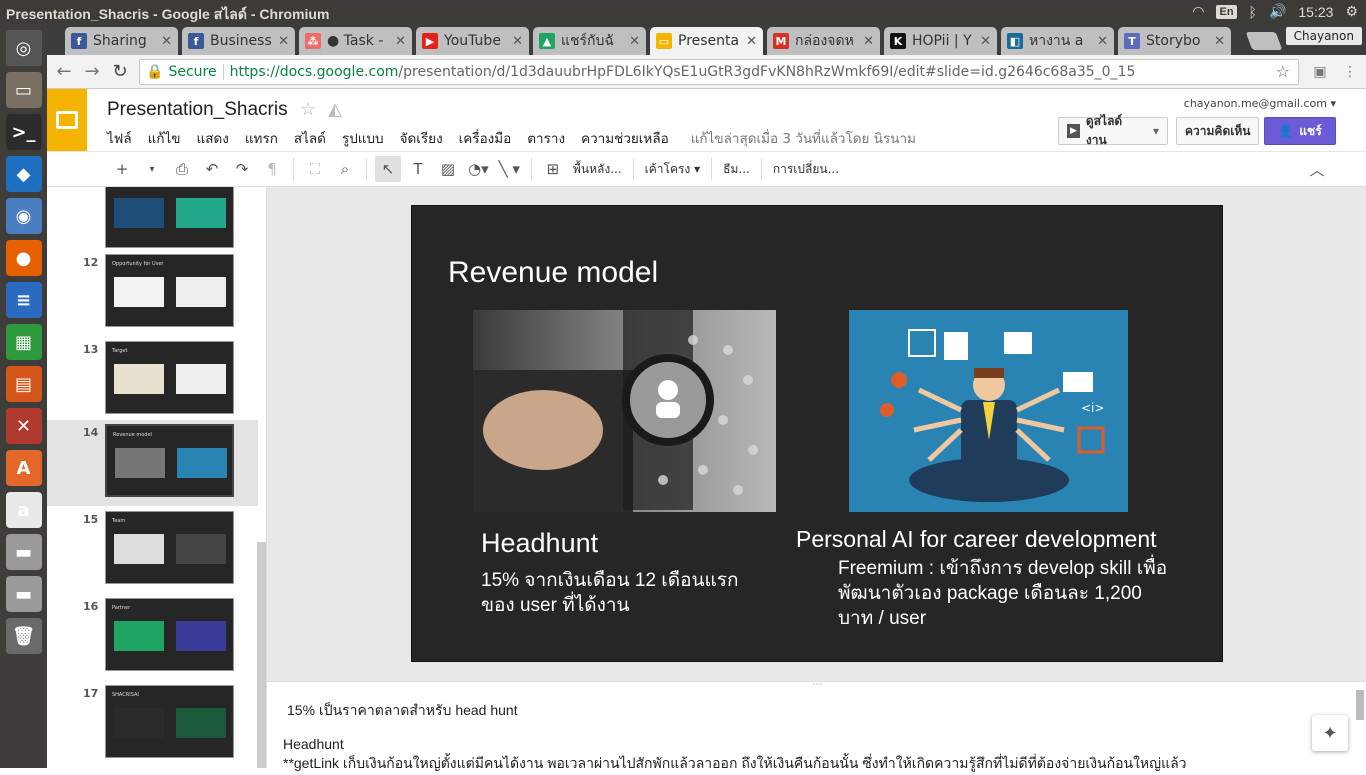  Describe the element at coordinates (988, 411) in the screenshot. I see `personal-ai-illustration-image: <i>` at that location.